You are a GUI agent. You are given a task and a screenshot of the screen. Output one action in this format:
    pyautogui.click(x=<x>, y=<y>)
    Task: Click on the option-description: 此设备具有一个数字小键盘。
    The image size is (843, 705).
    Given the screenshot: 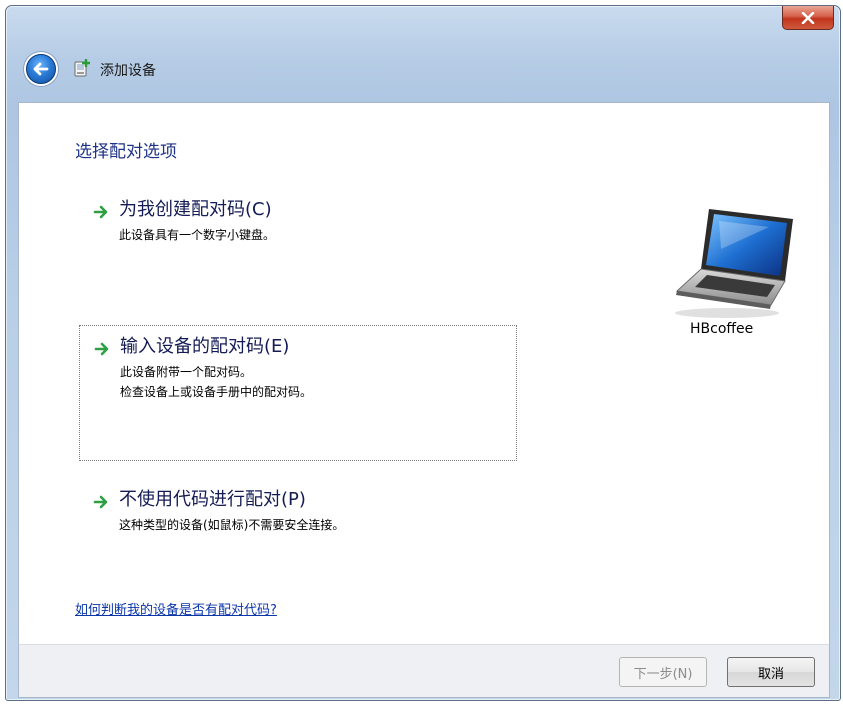 What is the action you would take?
    pyautogui.click(x=197, y=235)
    